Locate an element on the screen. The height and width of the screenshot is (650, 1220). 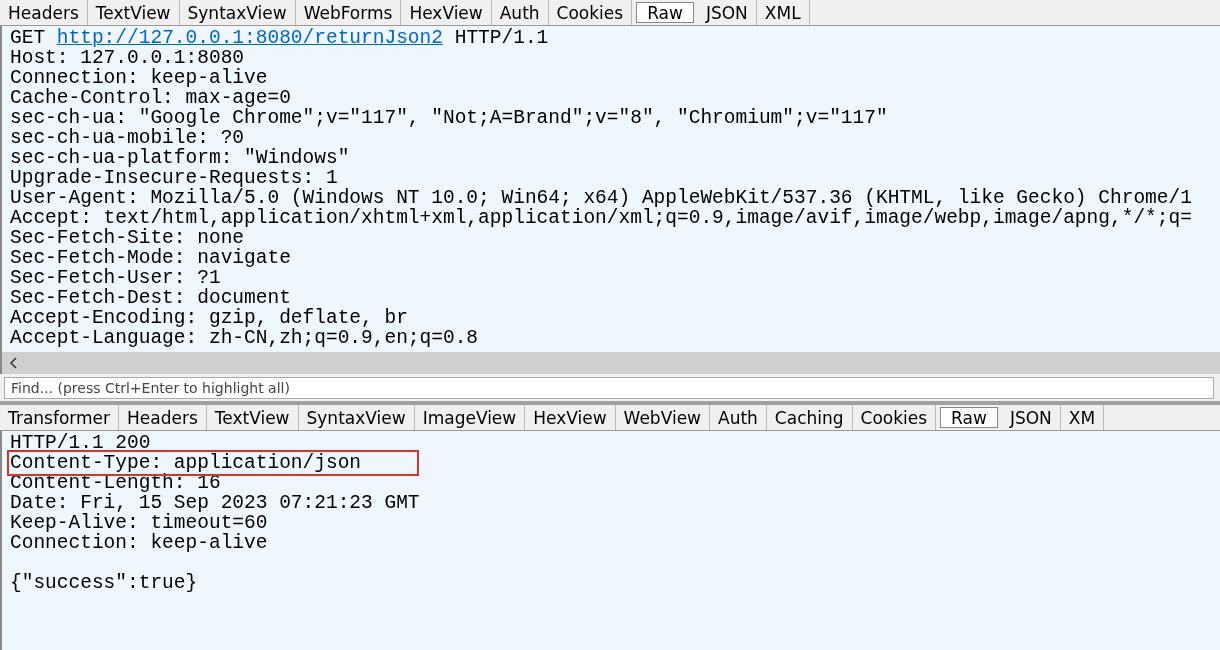
header-line: Sec-Fetch-Mode: navigate is located at coordinates (150, 258).